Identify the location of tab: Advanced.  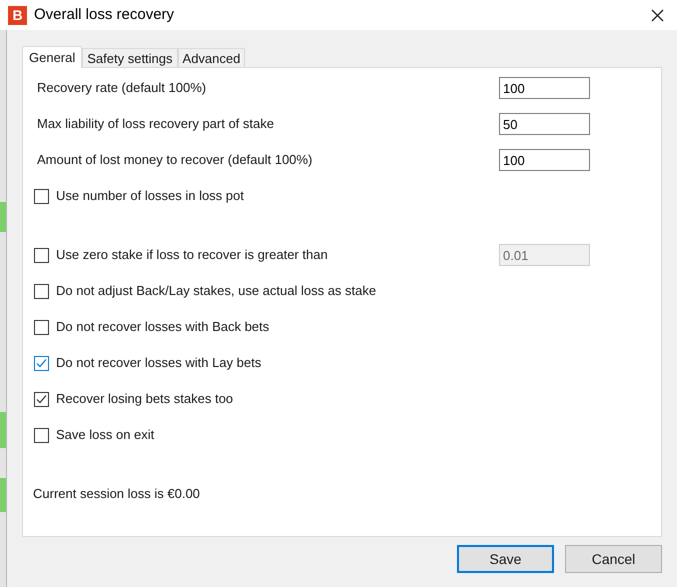
(212, 57).